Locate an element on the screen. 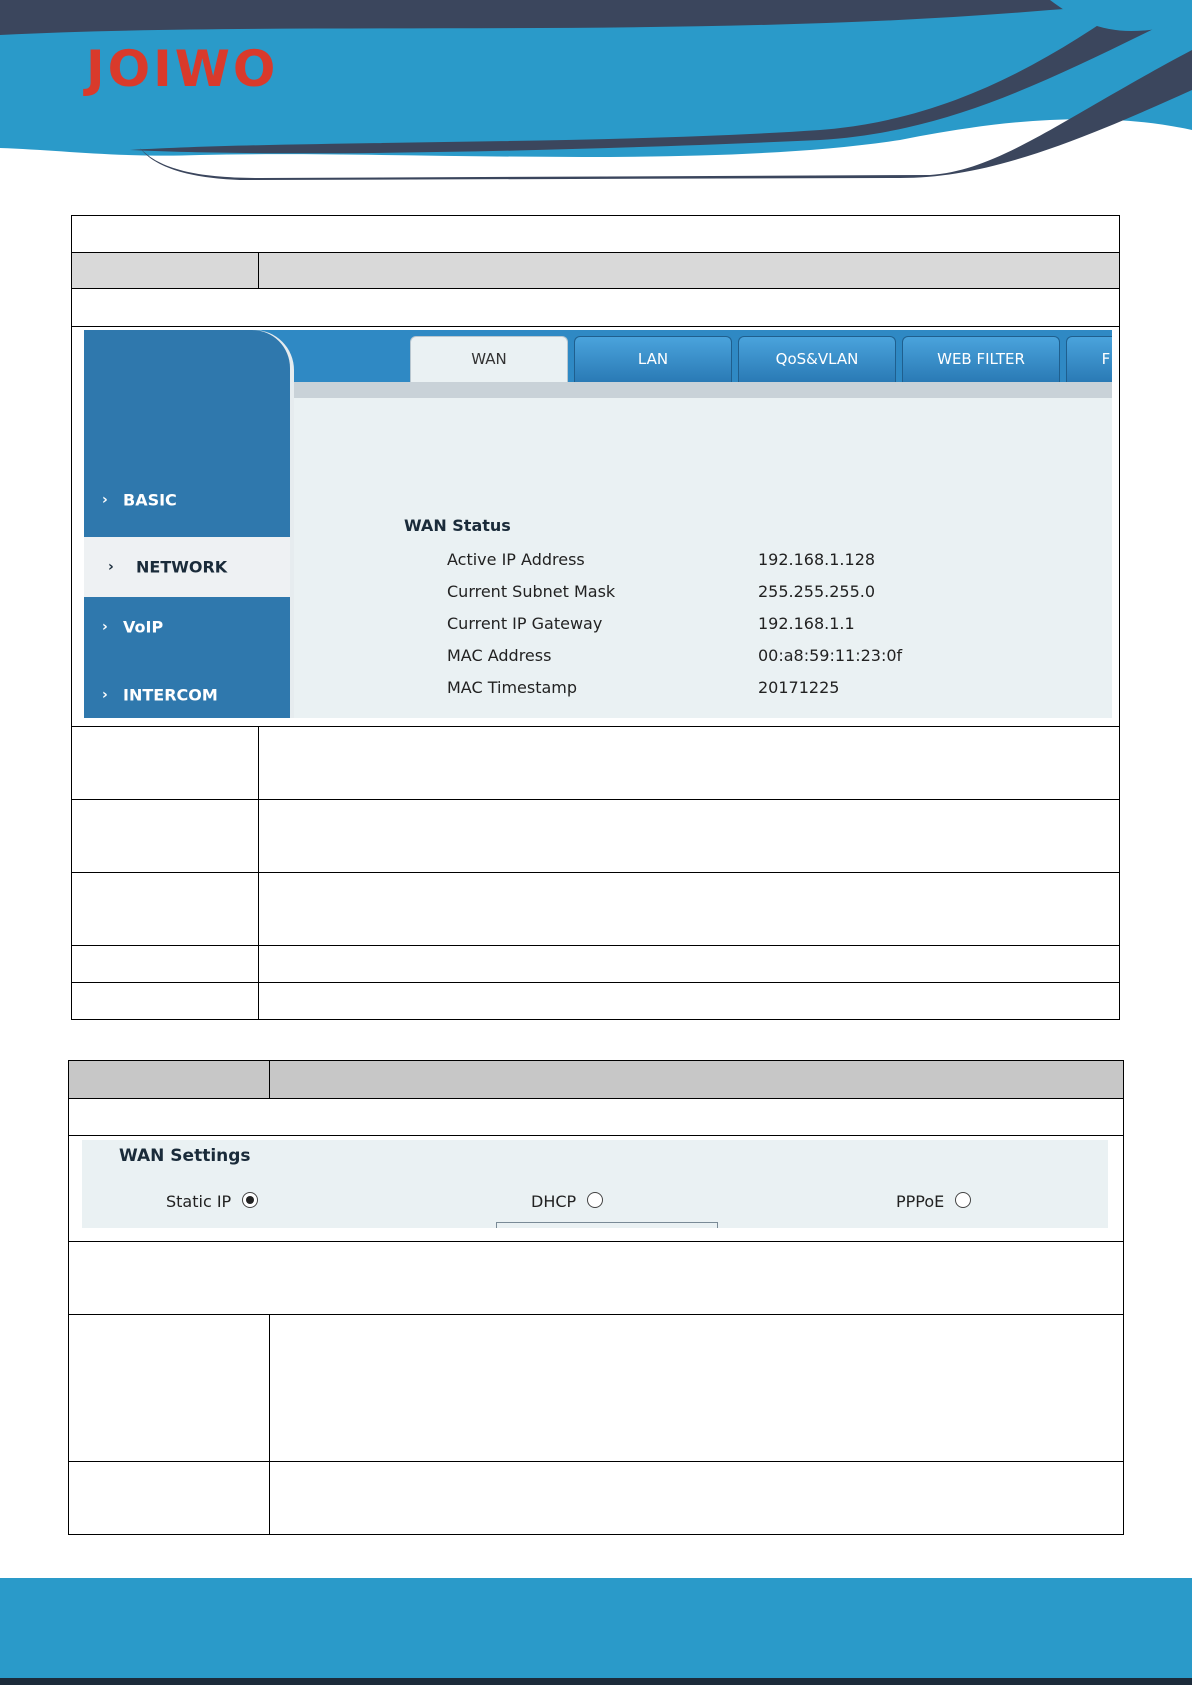 This screenshot has width=1192, height=1685. input-box-edge is located at coordinates (607, 1225).